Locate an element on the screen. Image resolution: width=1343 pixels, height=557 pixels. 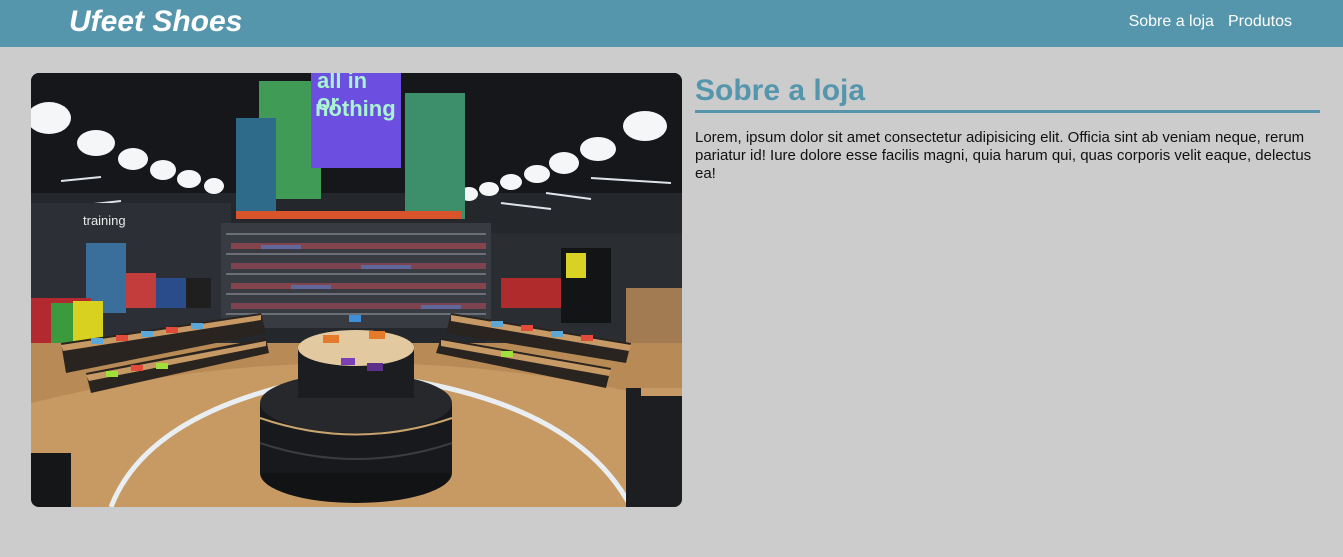
top-navbar: Ufeet Shoes Sobre a loja Produtos is located at coordinates (671, 23).